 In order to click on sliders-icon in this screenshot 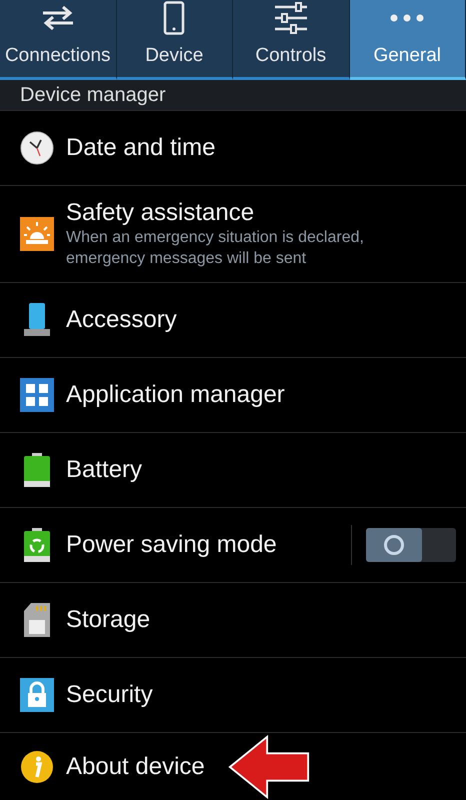, I will do `click(291, 18)`.